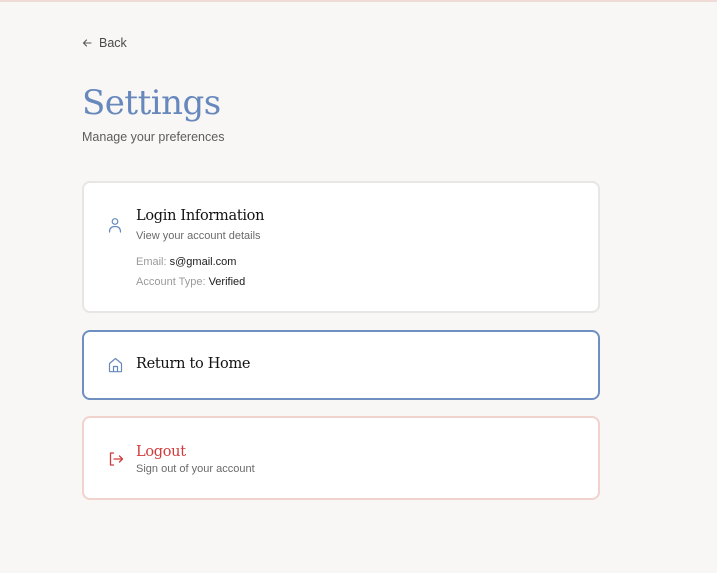 This screenshot has height=573, width=717. Describe the element at coordinates (161, 452) in the screenshot. I see `logout-card-title: Logout` at that location.